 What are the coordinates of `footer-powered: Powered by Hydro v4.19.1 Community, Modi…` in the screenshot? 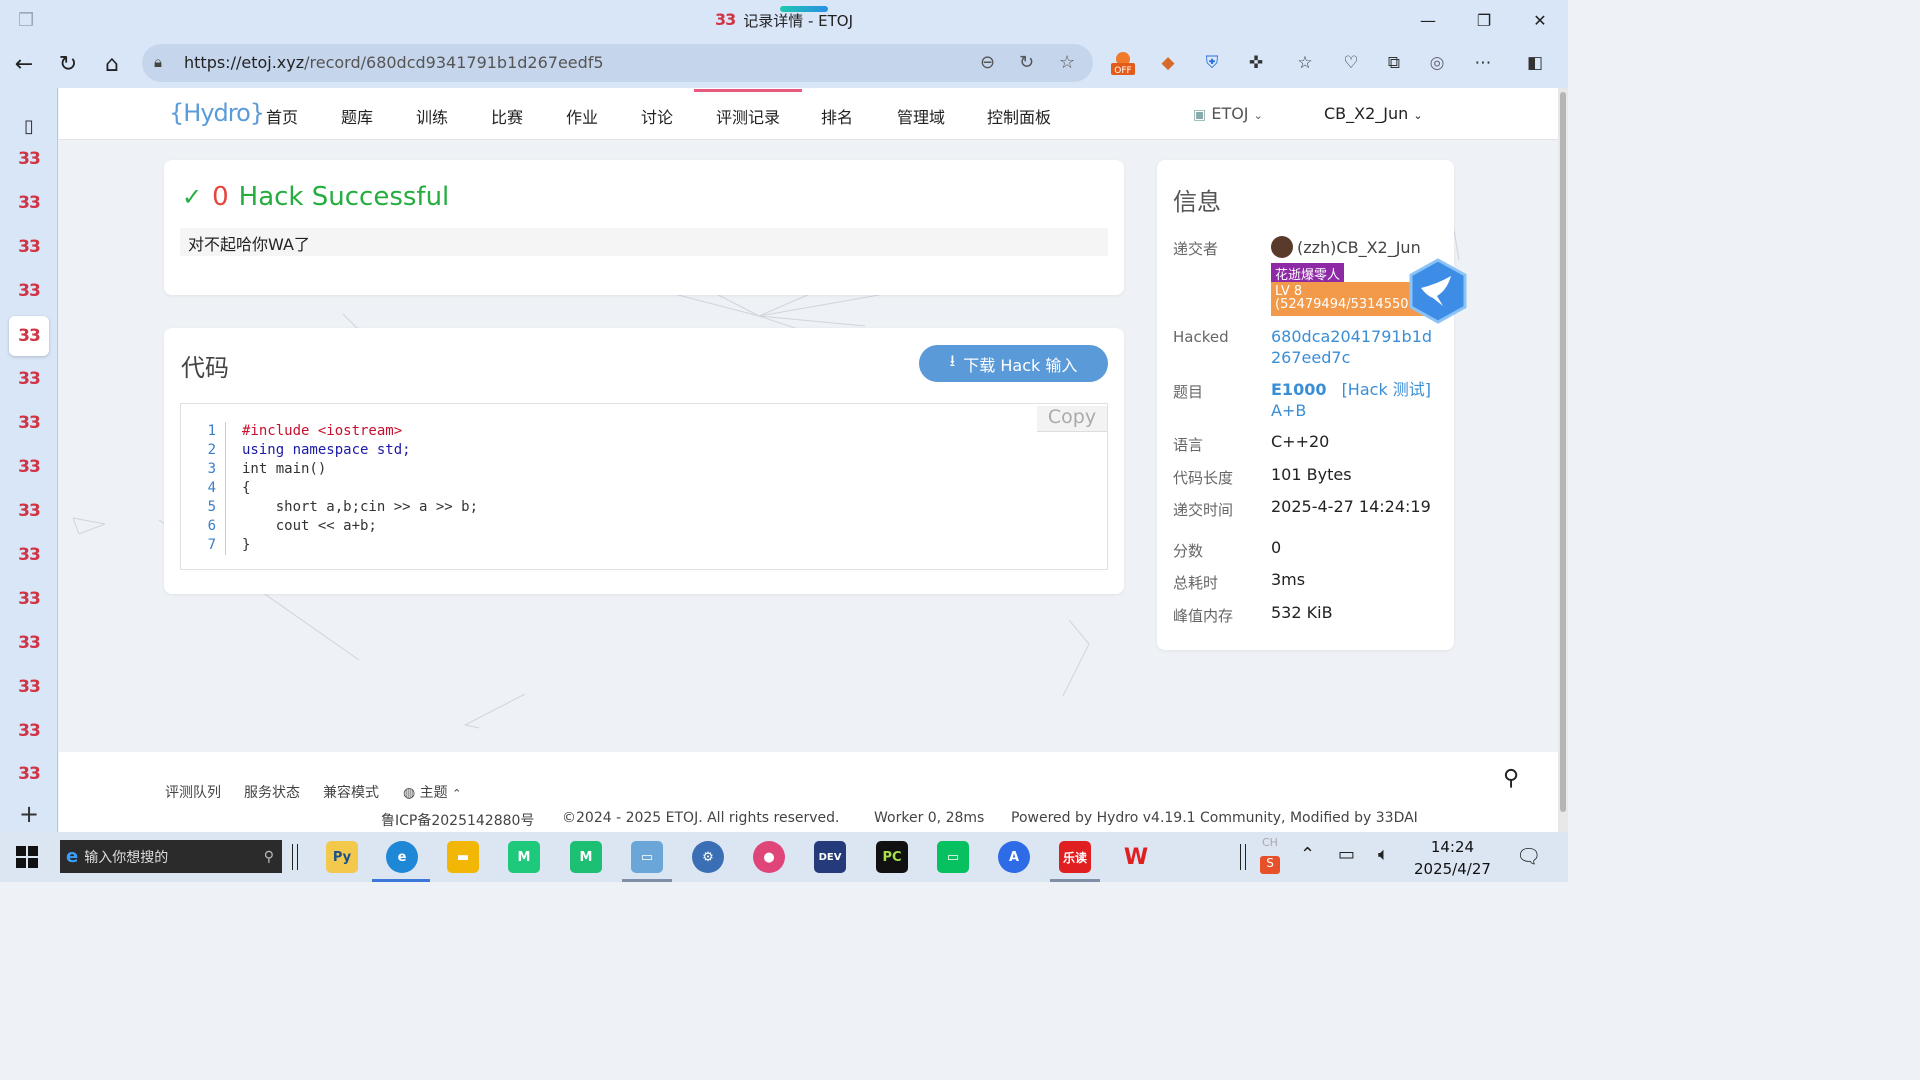 It's located at (1214, 818).